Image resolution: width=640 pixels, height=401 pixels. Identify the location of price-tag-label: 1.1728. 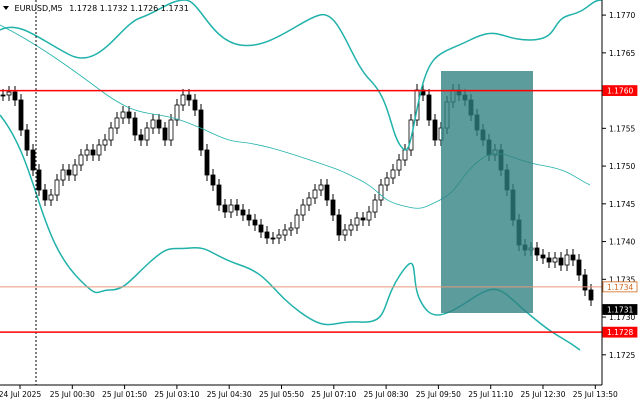
(620, 332).